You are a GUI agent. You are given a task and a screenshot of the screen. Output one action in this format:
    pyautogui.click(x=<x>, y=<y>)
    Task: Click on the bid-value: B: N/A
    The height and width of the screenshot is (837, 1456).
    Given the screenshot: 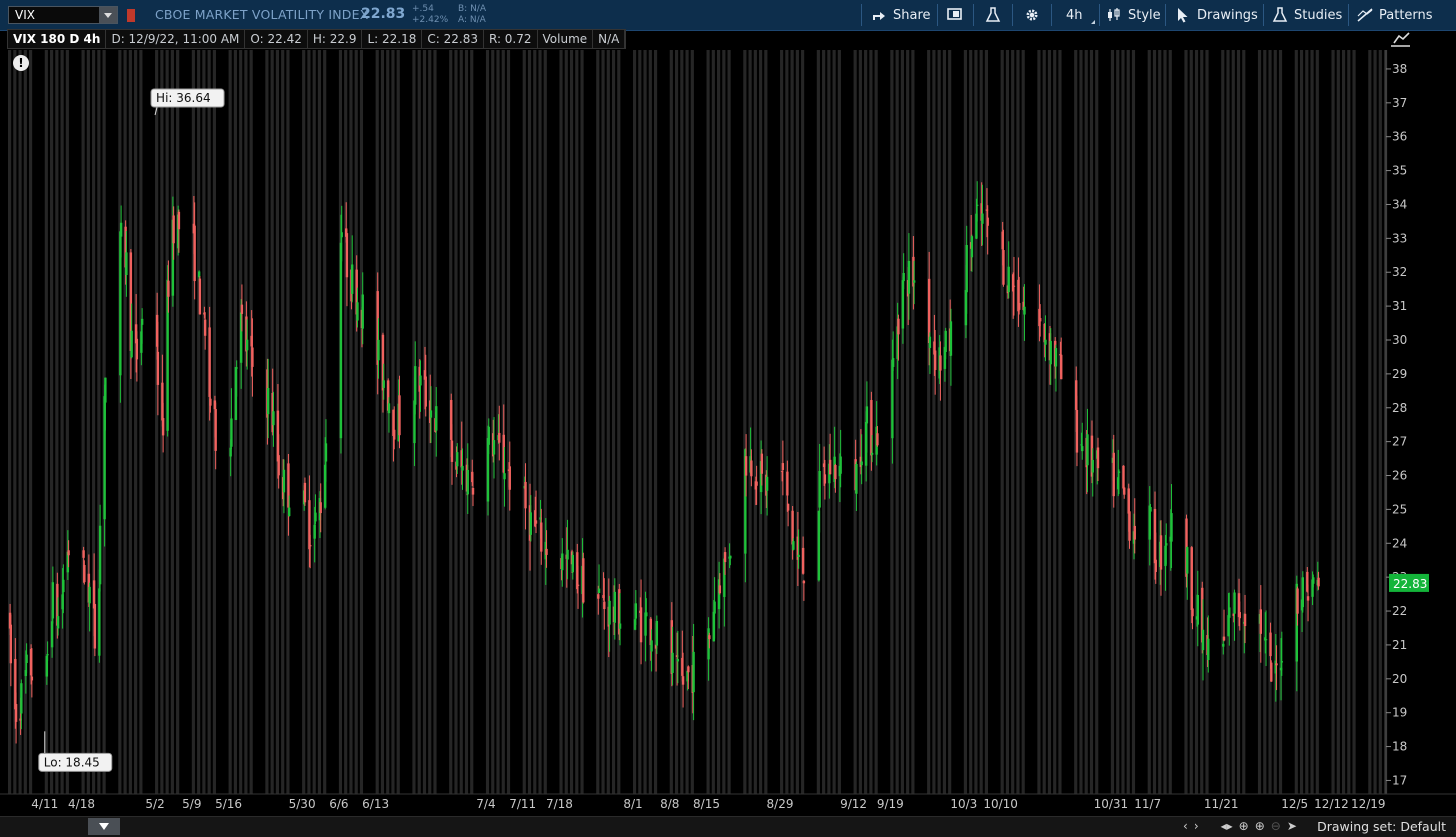 What is the action you would take?
    pyautogui.click(x=472, y=9)
    